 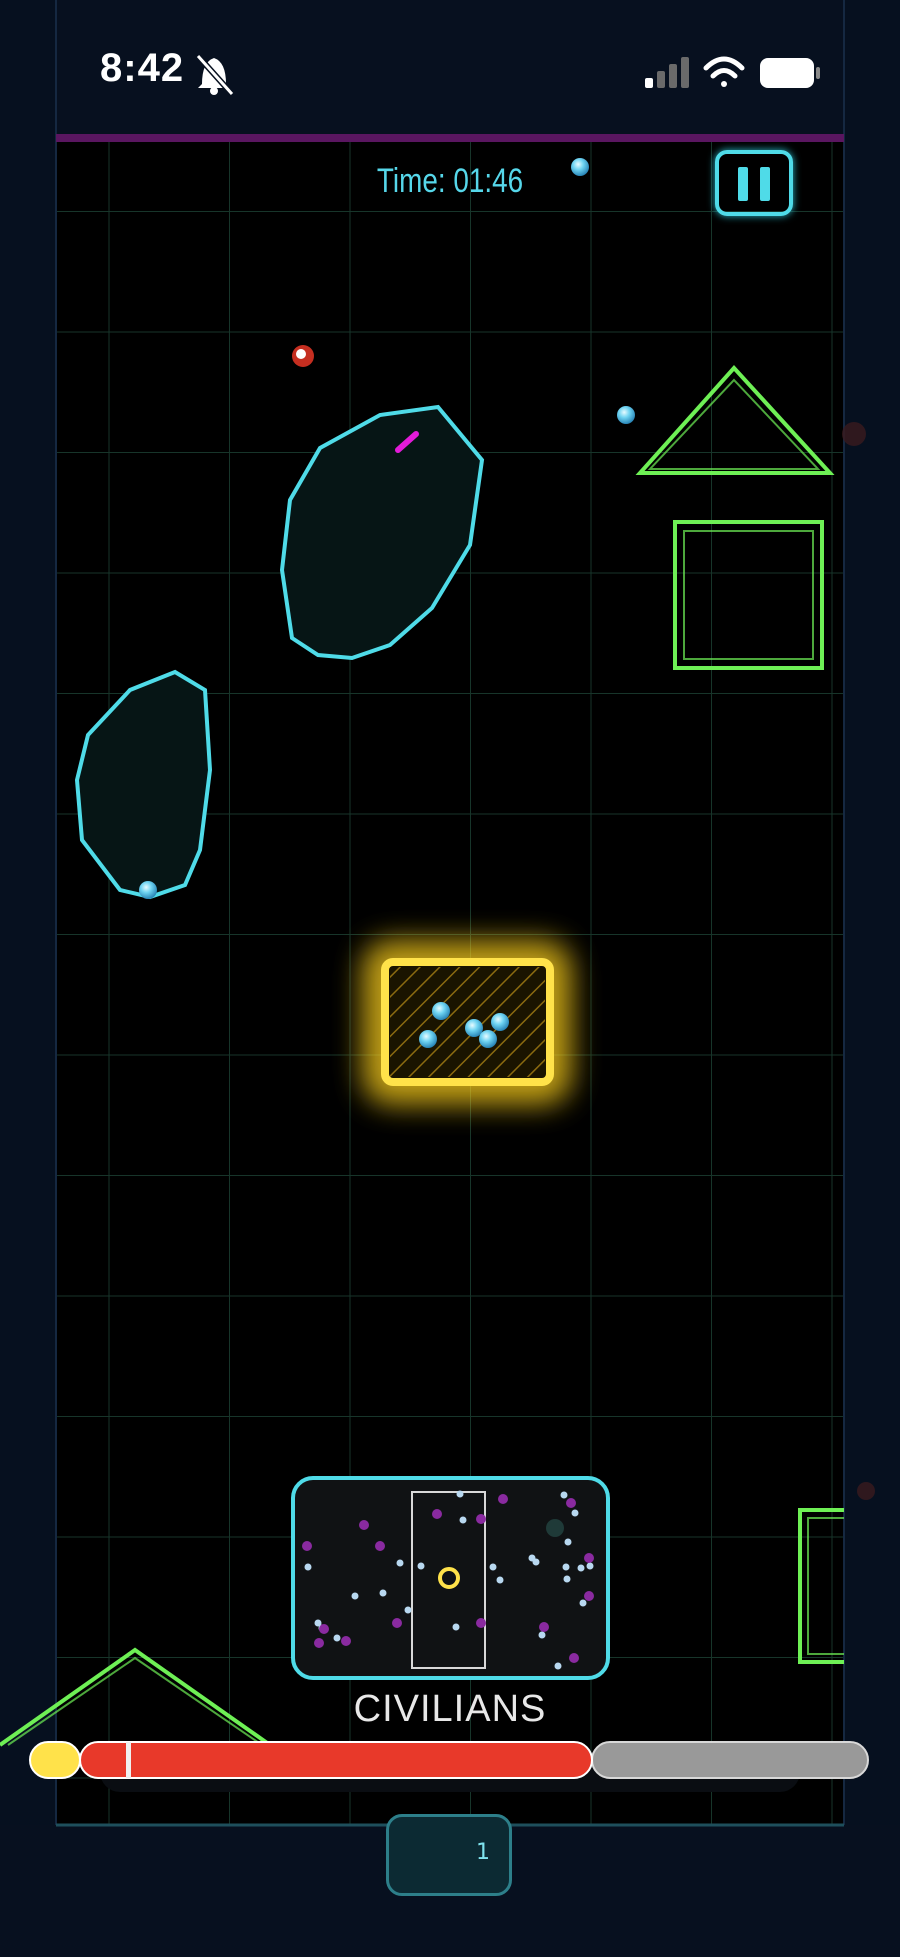 What do you see at coordinates (450, 181) in the screenshot?
I see `game-timer: Time: 01:46` at bounding box center [450, 181].